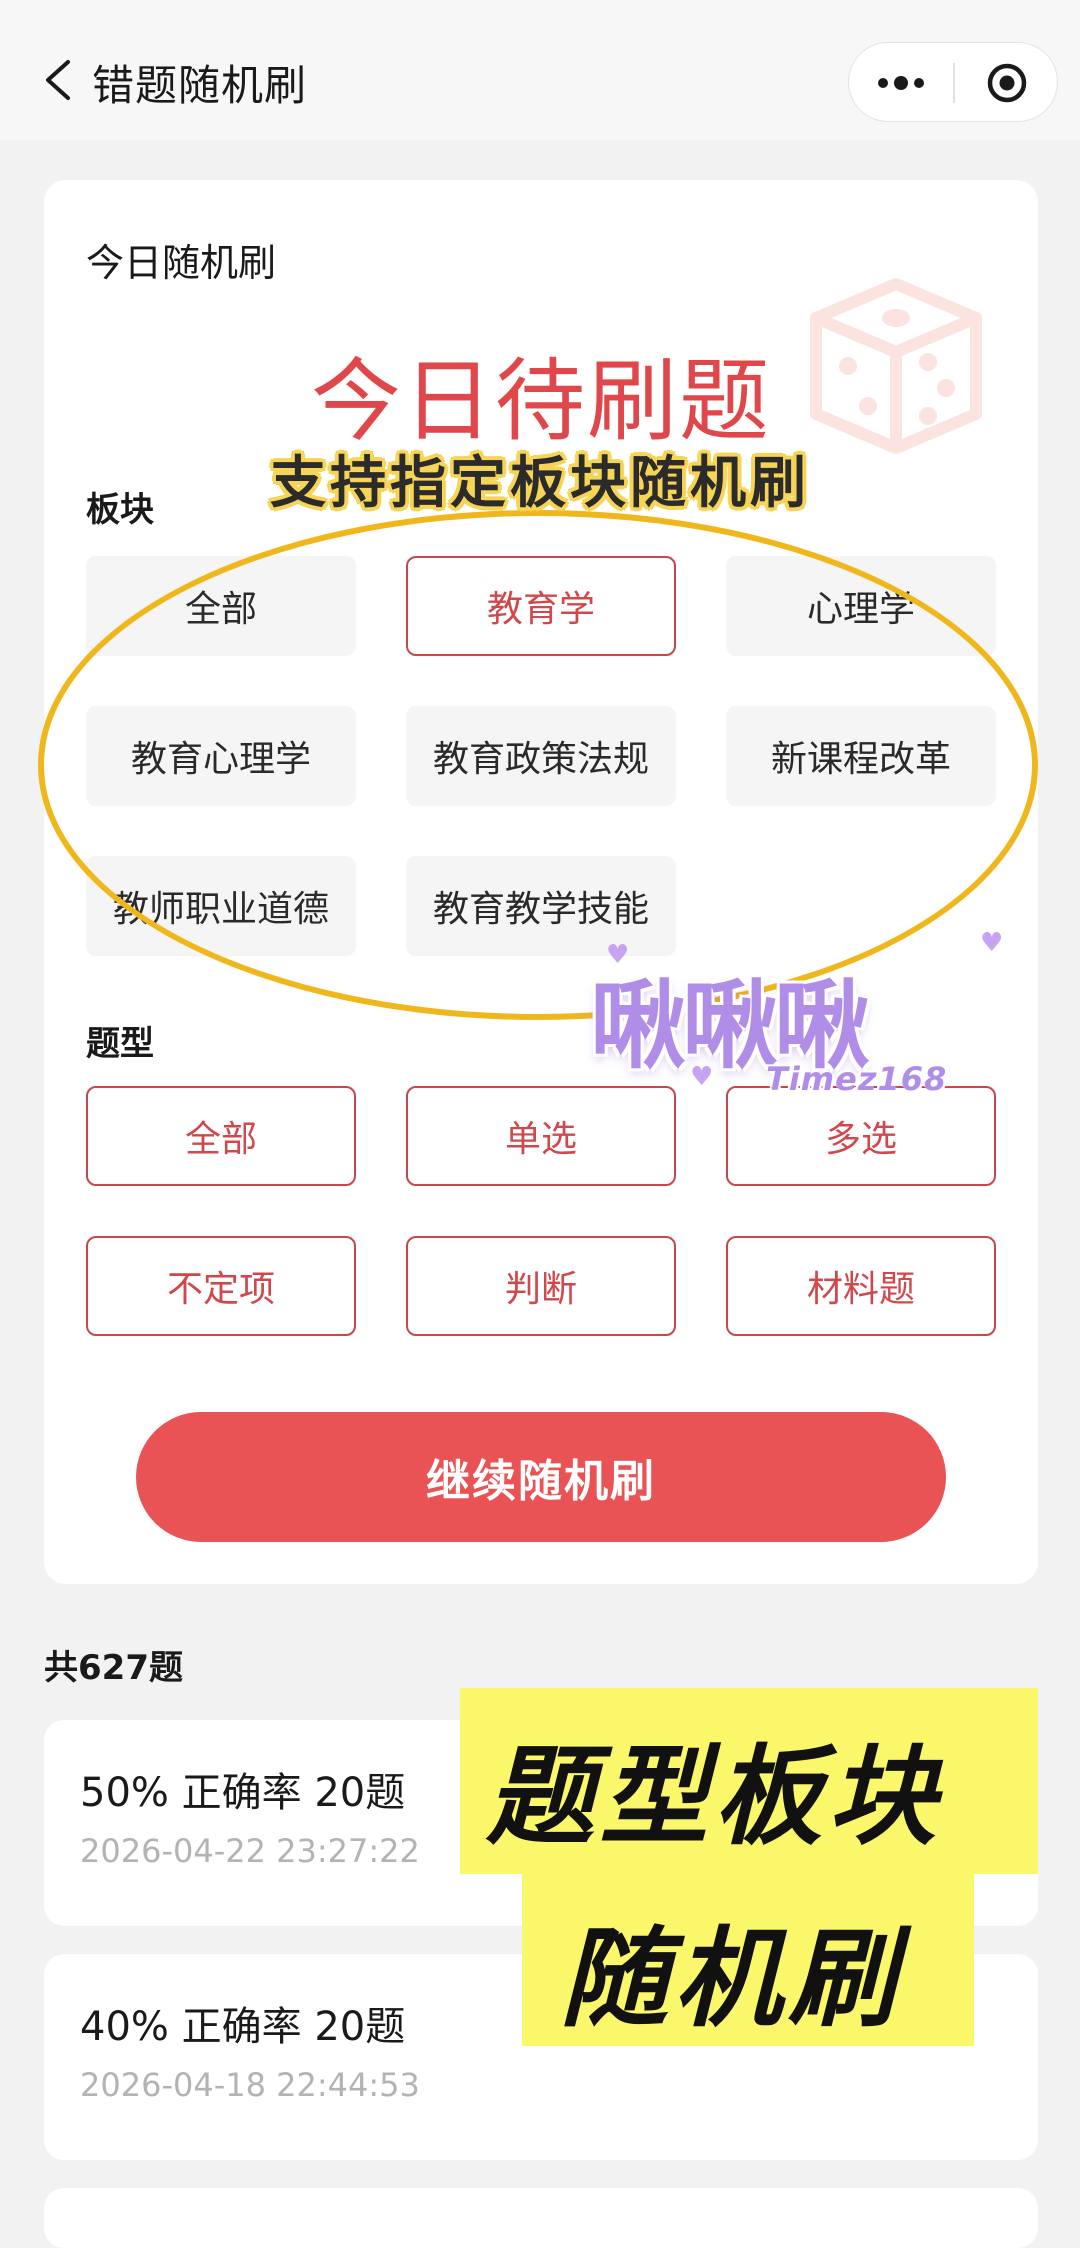 The width and height of the screenshot is (1080, 2248). I want to click on record-timestamp: 2026-04-22 23:27:22, so click(250, 1851).